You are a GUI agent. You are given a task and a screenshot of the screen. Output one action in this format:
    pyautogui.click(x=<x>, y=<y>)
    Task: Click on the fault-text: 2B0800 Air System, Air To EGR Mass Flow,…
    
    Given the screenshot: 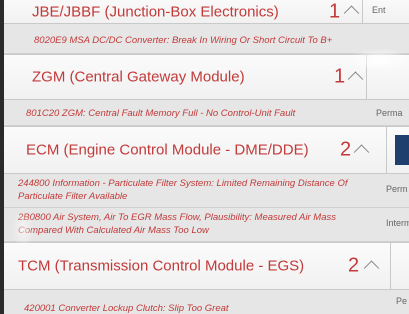 What is the action you would take?
    pyautogui.click(x=177, y=224)
    